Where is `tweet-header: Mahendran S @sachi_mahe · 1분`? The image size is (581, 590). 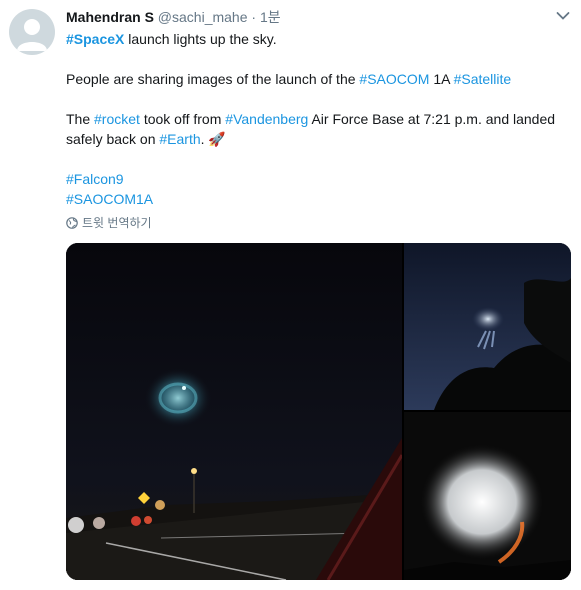
tweet-header: Mahendran S @sachi_mahe · 1분 is located at coordinates (173, 17).